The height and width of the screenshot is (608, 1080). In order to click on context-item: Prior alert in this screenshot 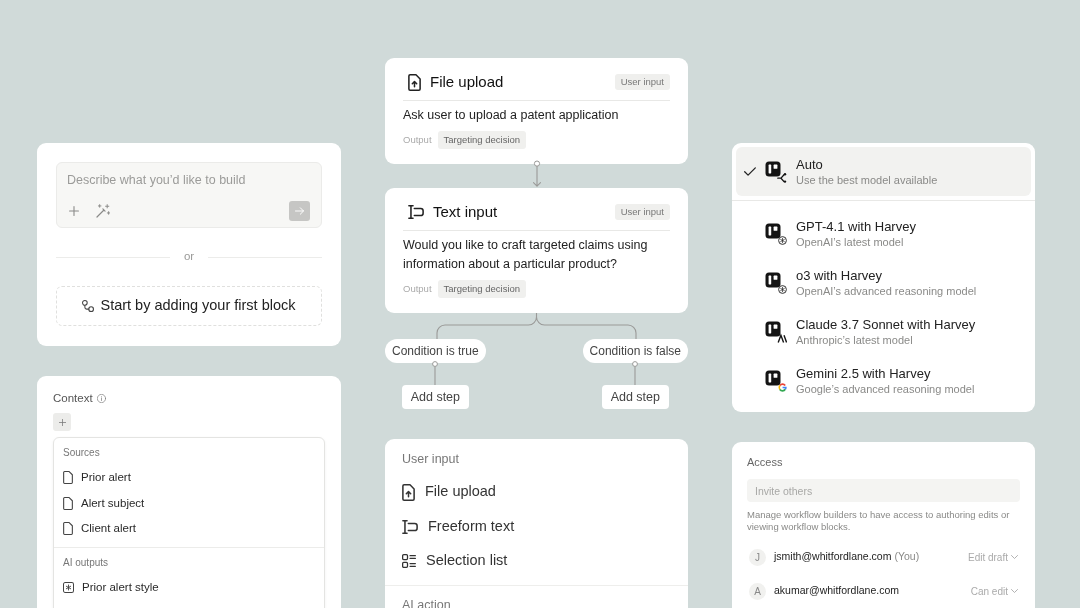, I will do `click(189, 478)`.